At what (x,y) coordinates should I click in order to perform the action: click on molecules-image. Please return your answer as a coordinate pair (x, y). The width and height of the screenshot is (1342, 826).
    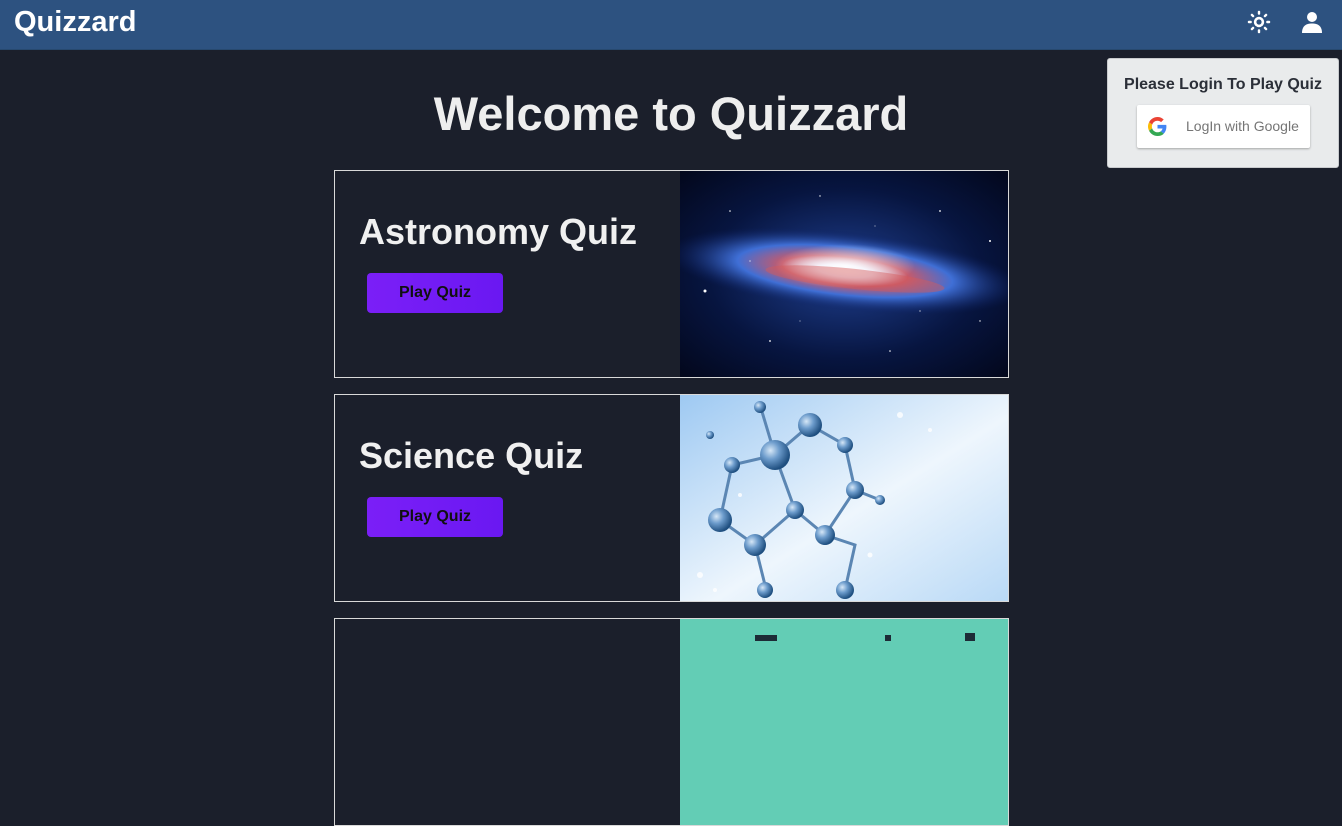
    Looking at the image, I should click on (844, 498).